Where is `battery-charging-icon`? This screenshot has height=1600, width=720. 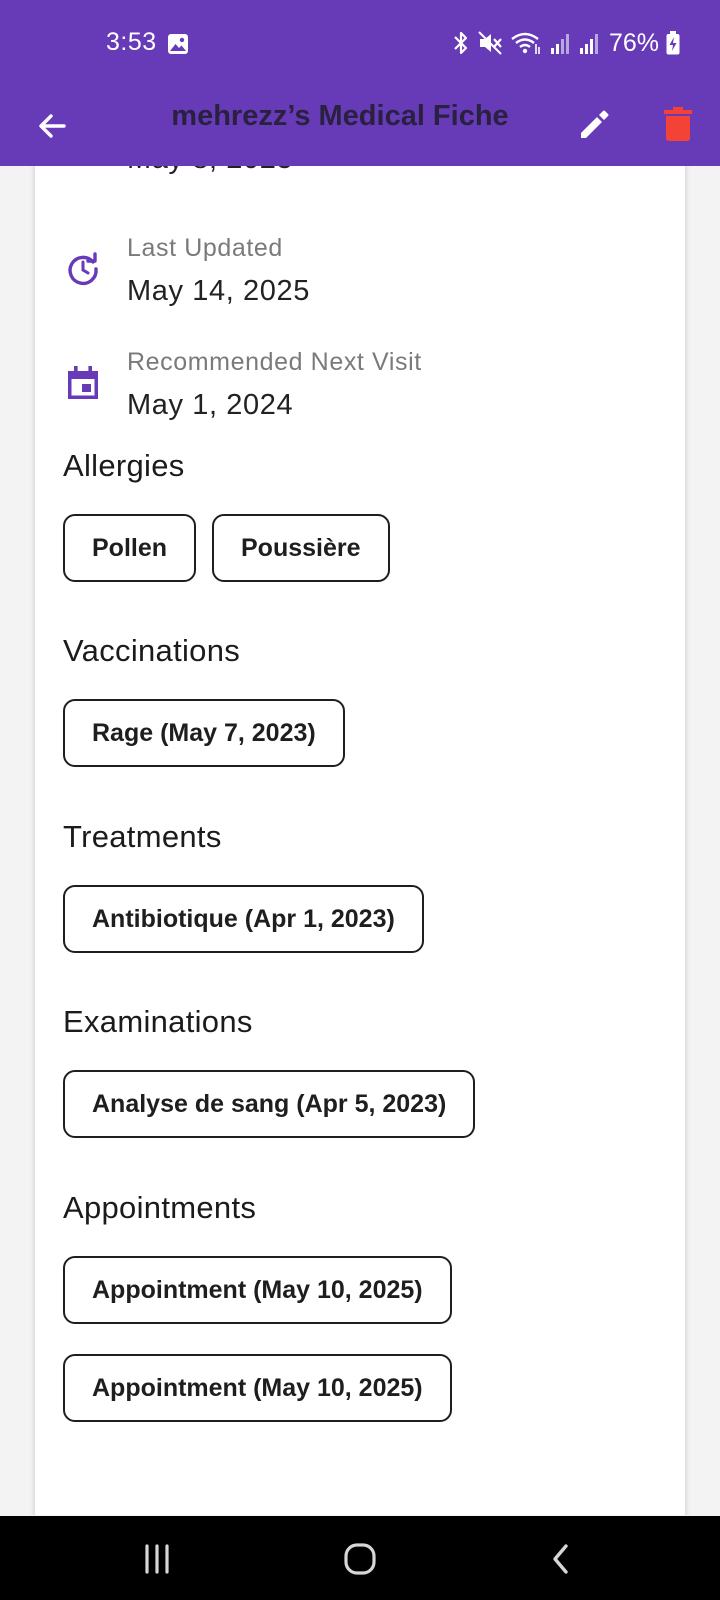
battery-charging-icon is located at coordinates (673, 43).